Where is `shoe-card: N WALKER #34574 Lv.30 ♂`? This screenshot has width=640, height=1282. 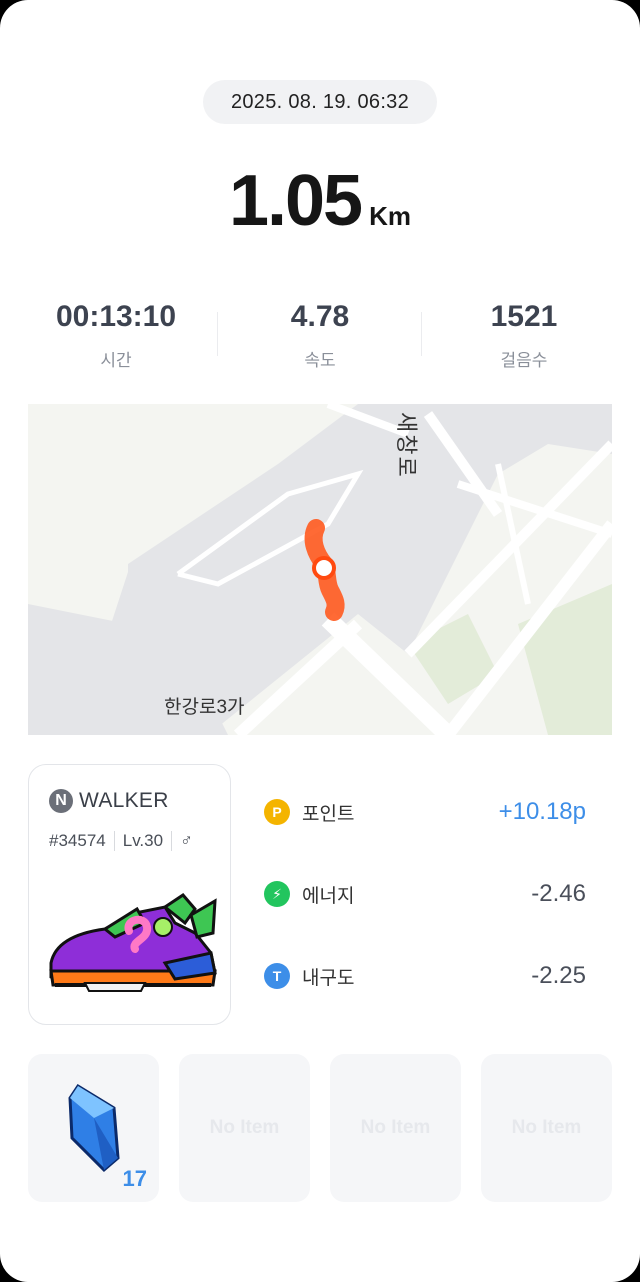
shoe-card: N WALKER #34574 Lv.30 ♂ is located at coordinates (129, 894).